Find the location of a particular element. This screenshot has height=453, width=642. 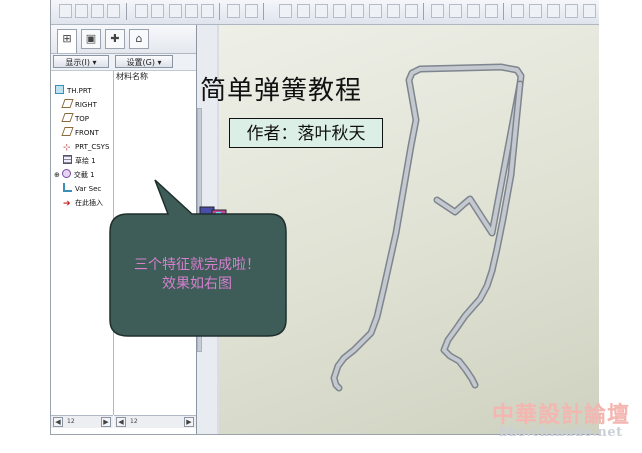

site-watermark: 中華設計論壇 bbs.chinade.net is located at coordinates (561, 421).